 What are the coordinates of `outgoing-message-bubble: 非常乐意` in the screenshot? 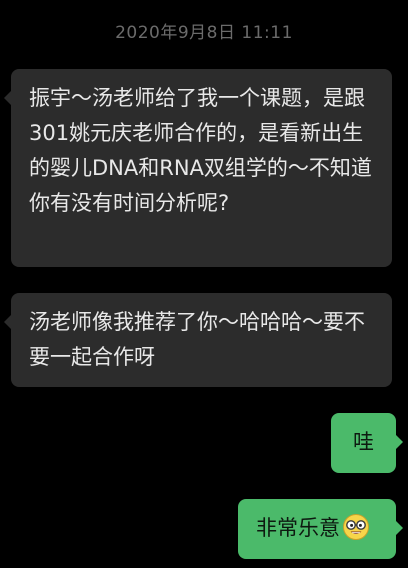 It's located at (320, 529).